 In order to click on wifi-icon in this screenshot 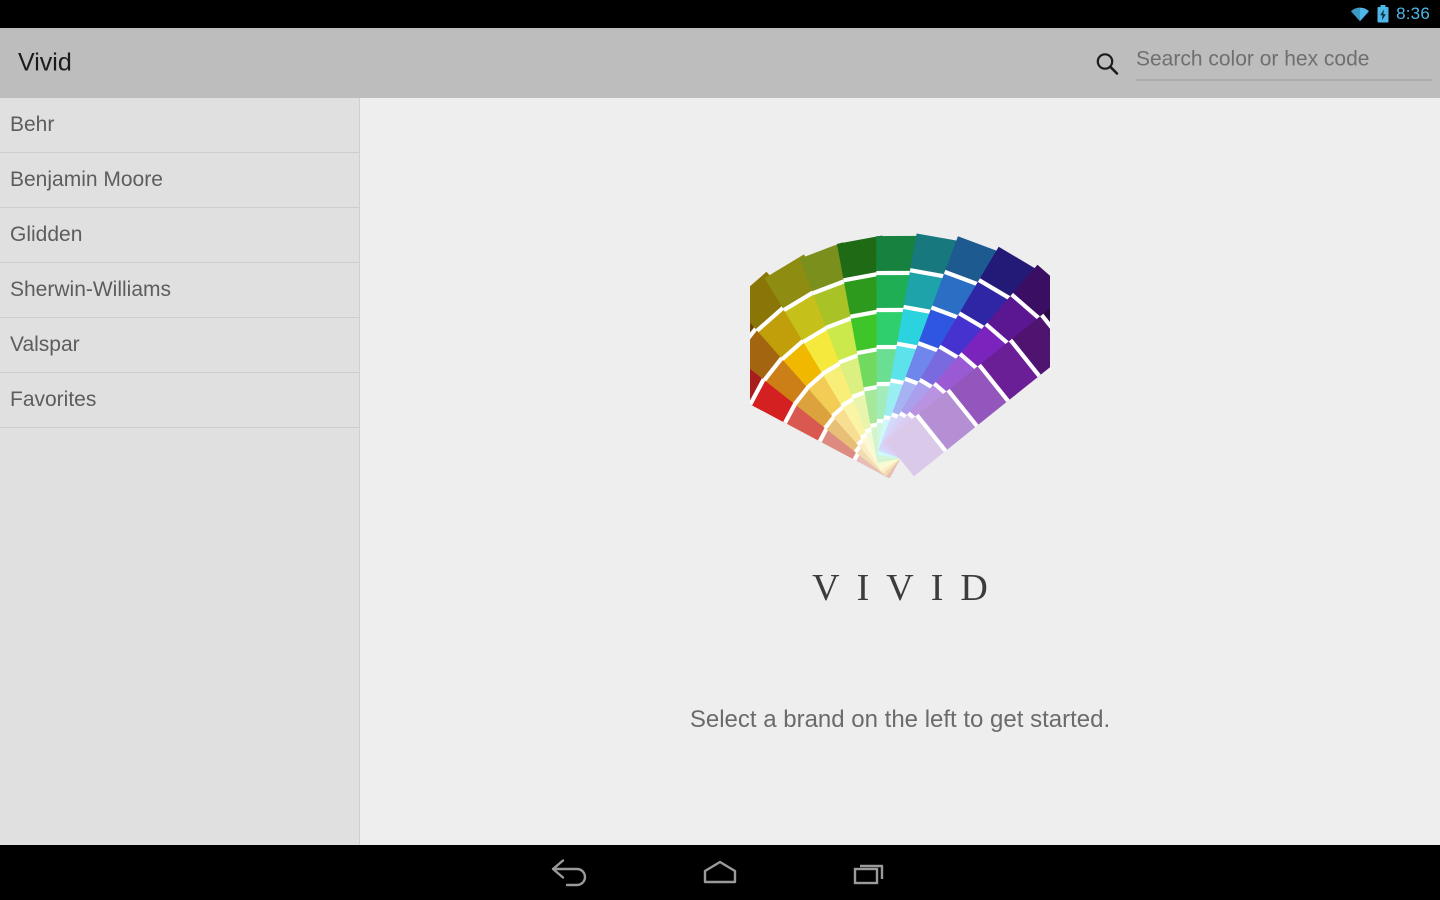, I will do `click(1360, 14)`.